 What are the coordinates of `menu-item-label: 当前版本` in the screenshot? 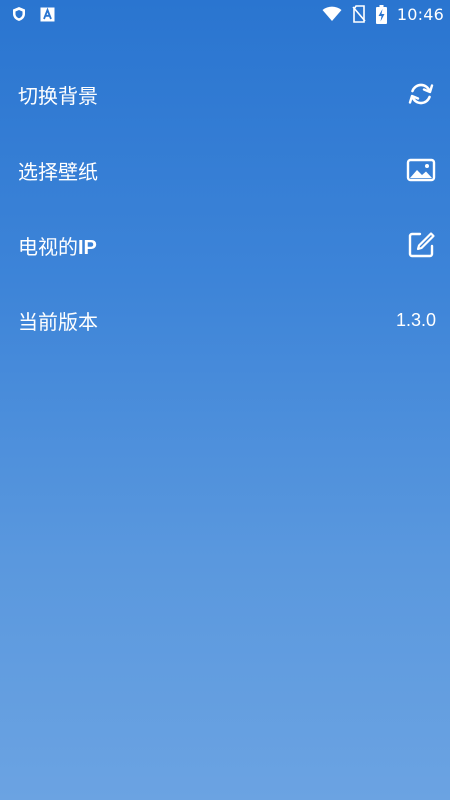 It's located at (58, 321).